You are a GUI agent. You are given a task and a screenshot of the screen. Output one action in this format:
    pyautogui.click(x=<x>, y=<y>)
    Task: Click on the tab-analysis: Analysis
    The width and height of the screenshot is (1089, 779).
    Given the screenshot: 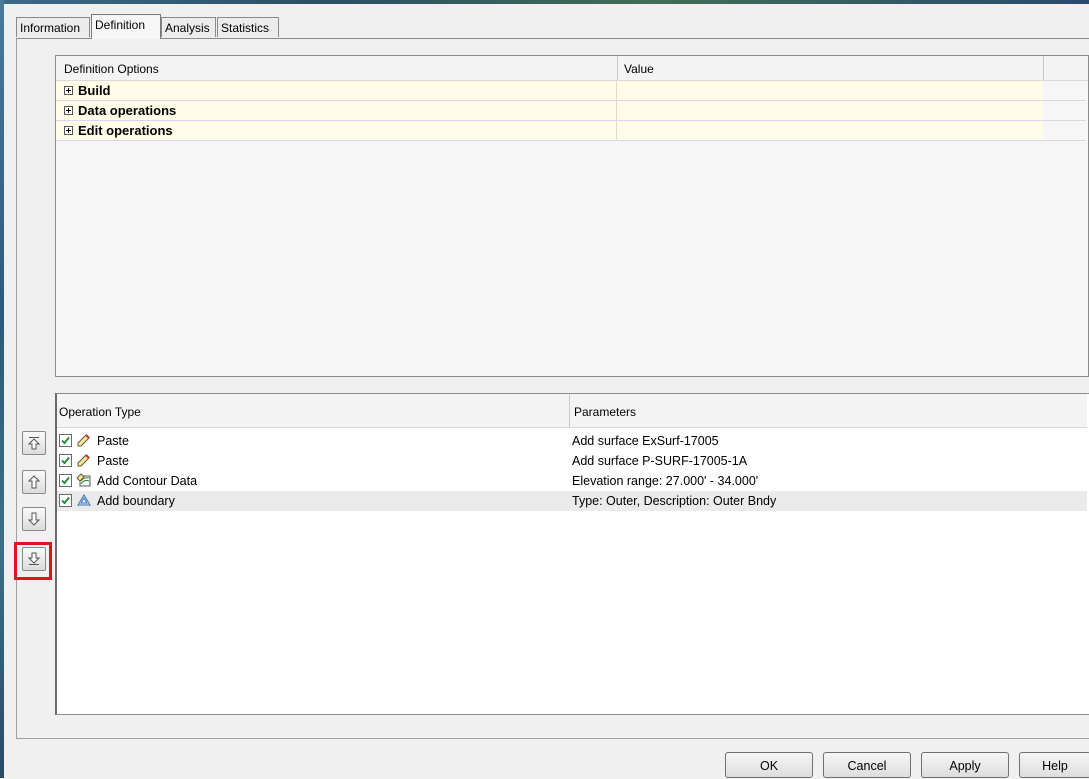 What is the action you would take?
    pyautogui.click(x=188, y=27)
    